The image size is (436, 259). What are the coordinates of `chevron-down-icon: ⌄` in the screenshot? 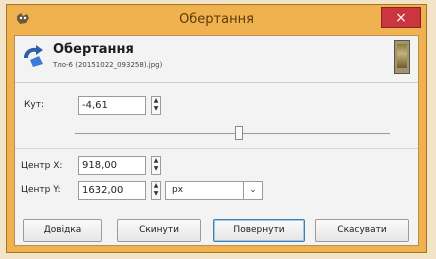 It's located at (252, 190).